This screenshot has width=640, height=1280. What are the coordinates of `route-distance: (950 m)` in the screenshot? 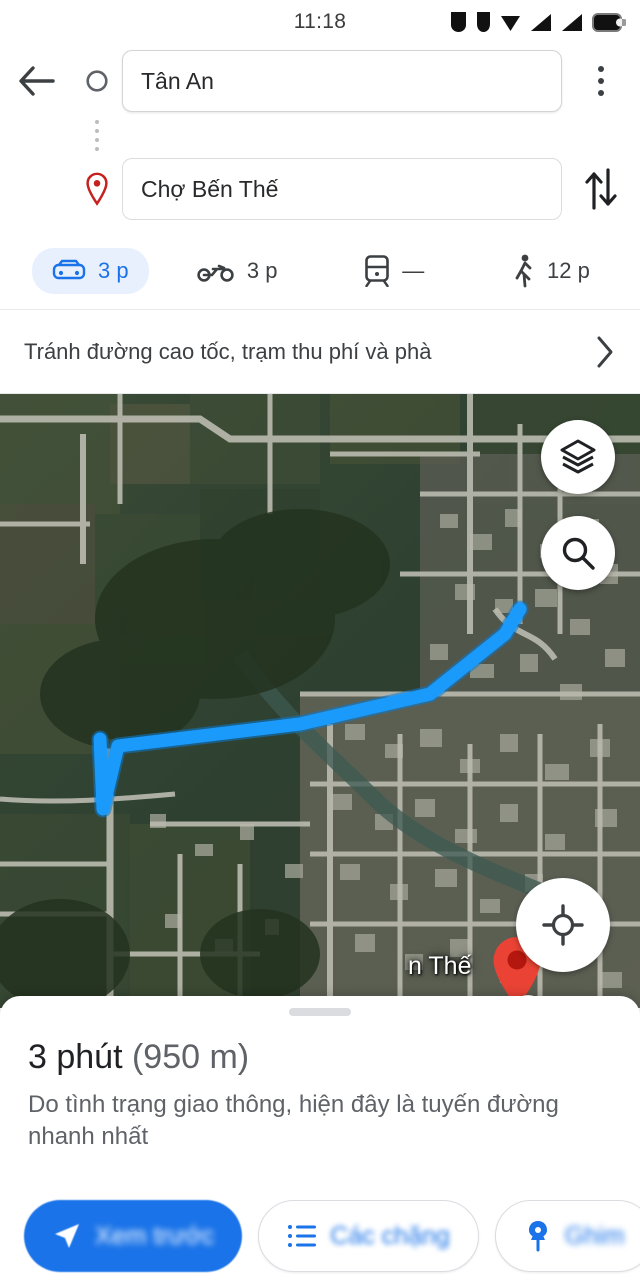 It's located at (190, 1057).